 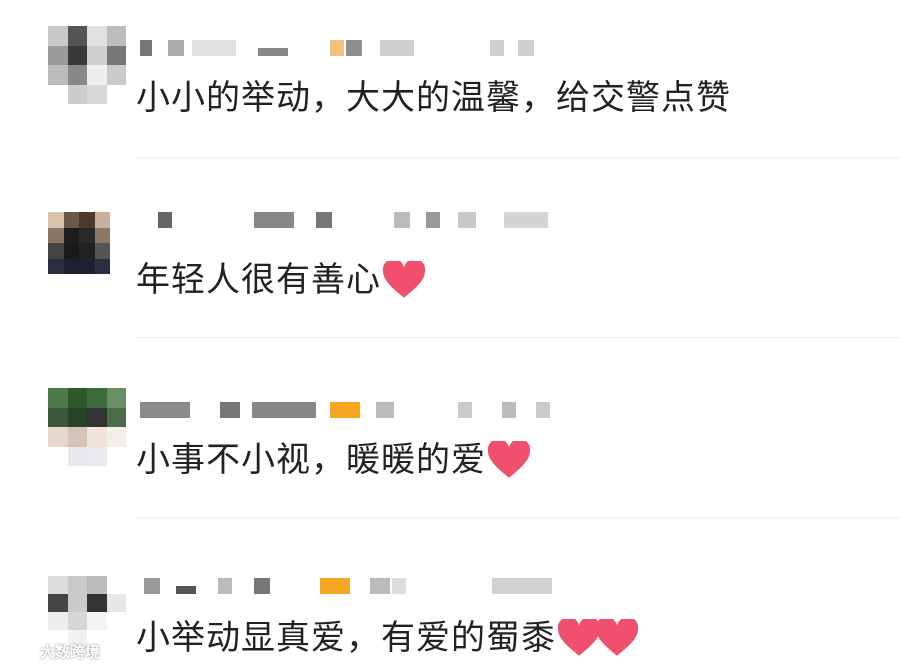 What do you see at coordinates (433, 98) in the screenshot?
I see `comment-text: 小小的举动，大大的温馨，给交警点赞` at bounding box center [433, 98].